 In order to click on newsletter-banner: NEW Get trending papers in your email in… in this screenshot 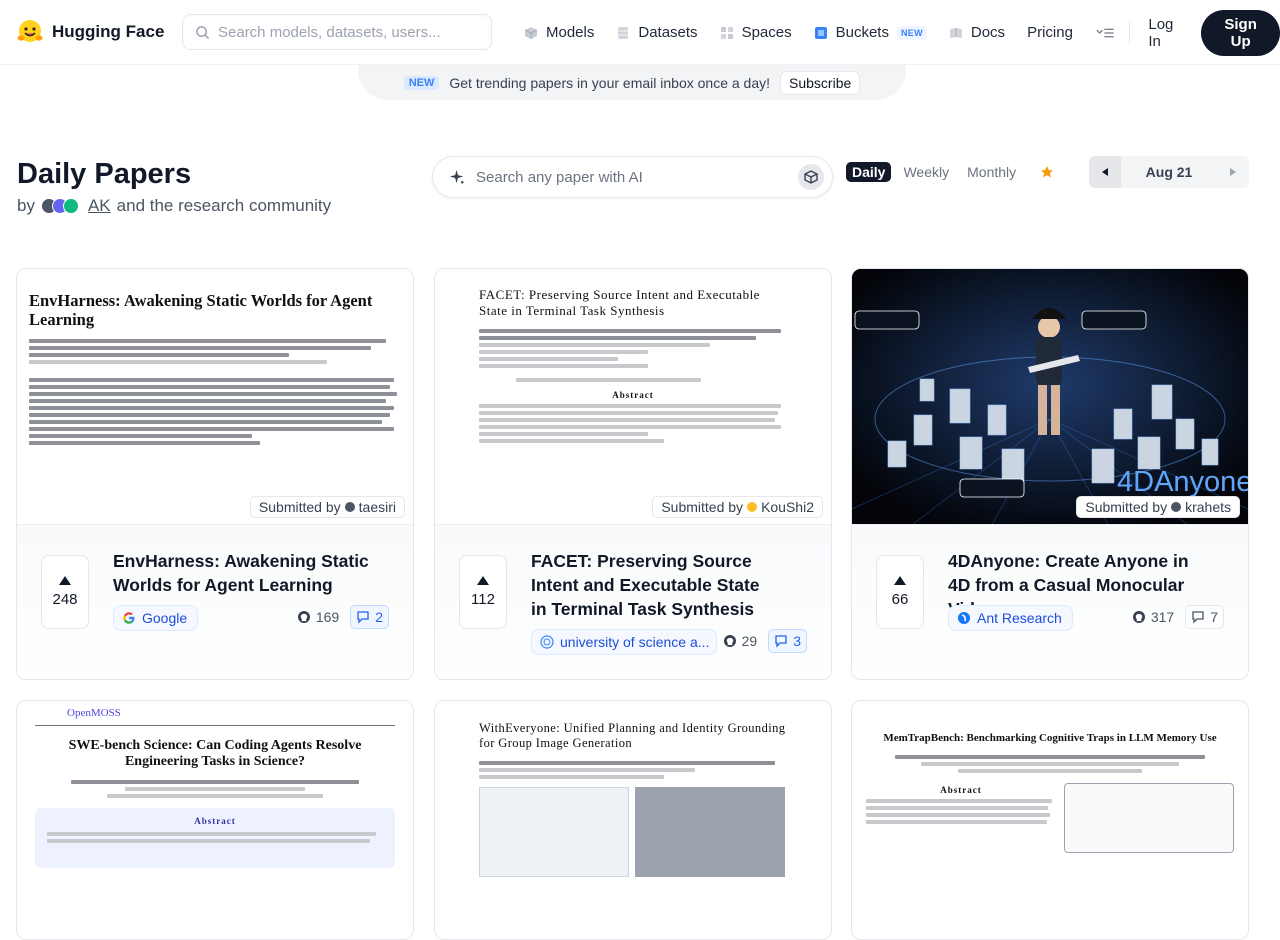, I will do `click(632, 82)`.